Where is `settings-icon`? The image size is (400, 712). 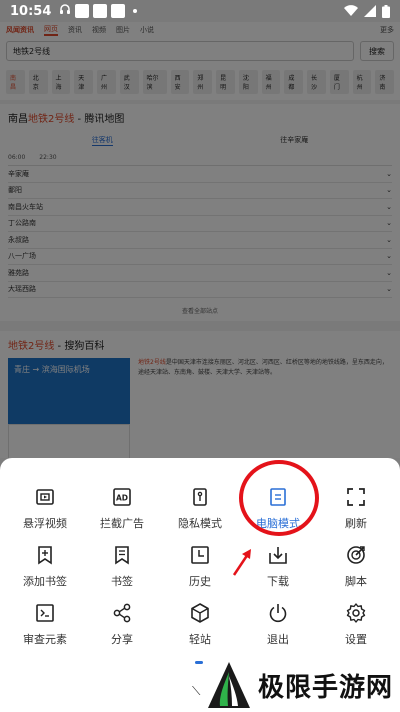
settings-icon is located at coordinates (356, 613).